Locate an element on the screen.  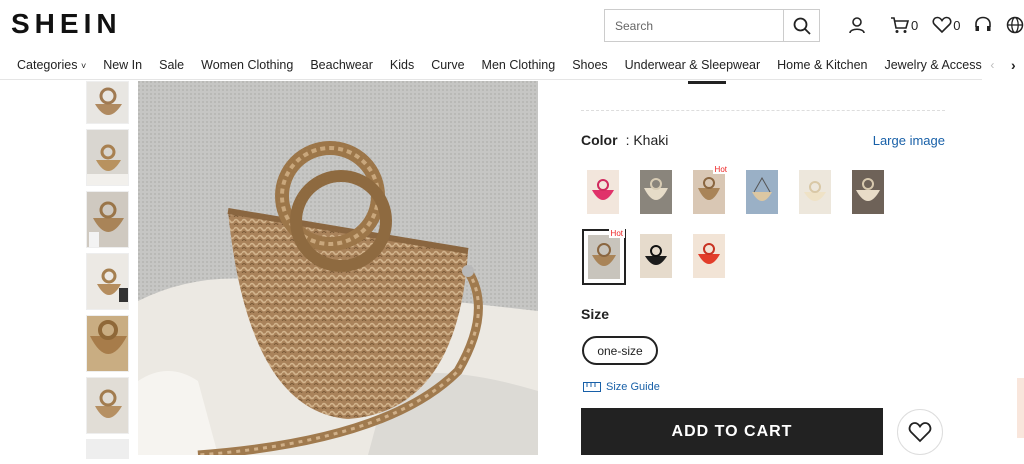
user-icon is located at coordinates (857, 25).